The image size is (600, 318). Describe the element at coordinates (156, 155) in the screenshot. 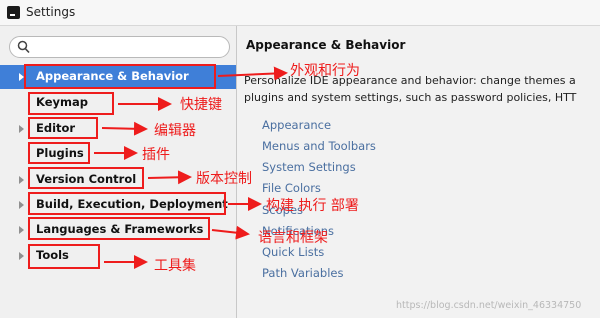

I see `annotation-label: 插件` at that location.